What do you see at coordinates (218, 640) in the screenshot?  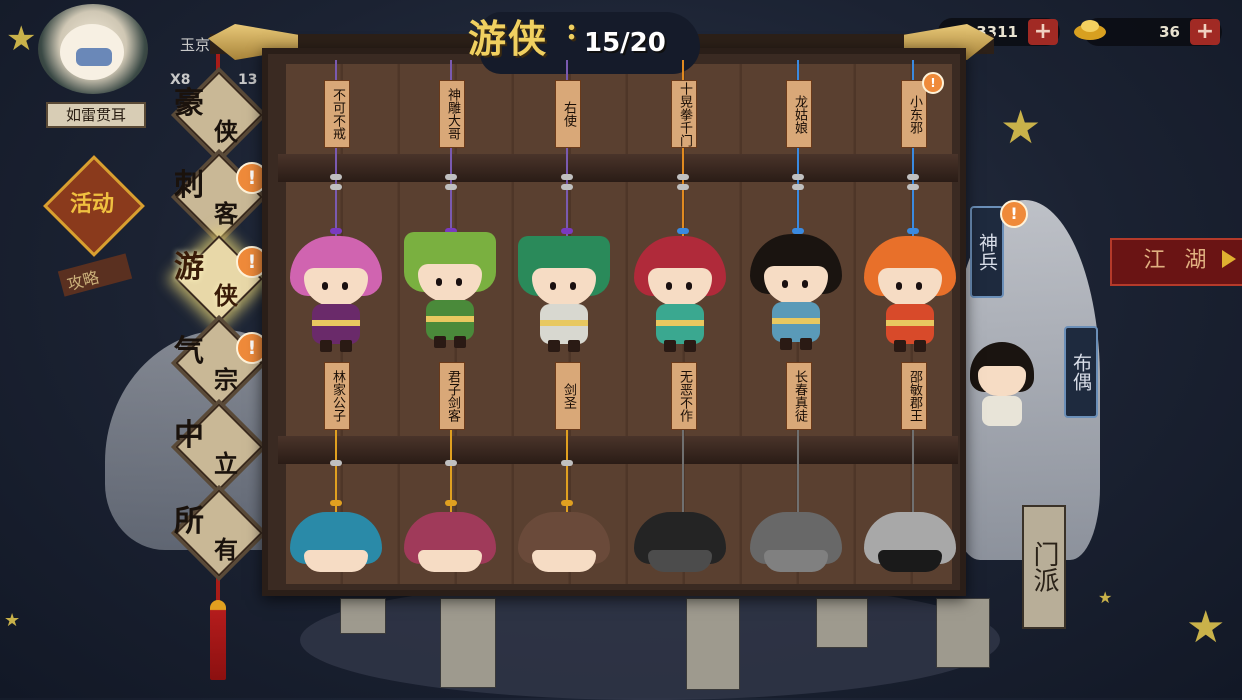 I see `tassel-decoration` at bounding box center [218, 640].